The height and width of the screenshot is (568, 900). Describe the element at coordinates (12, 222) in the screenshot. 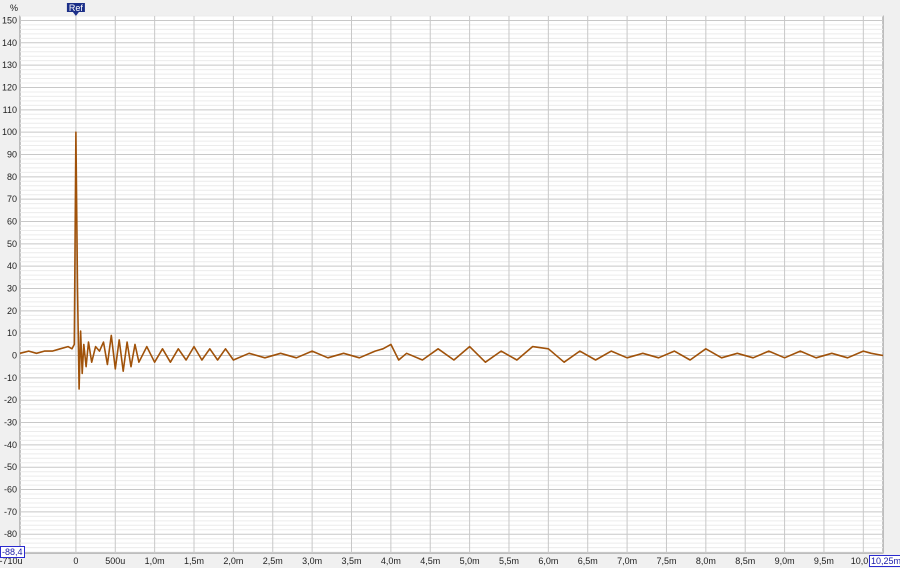

I see `y-tick-label: 60` at that location.